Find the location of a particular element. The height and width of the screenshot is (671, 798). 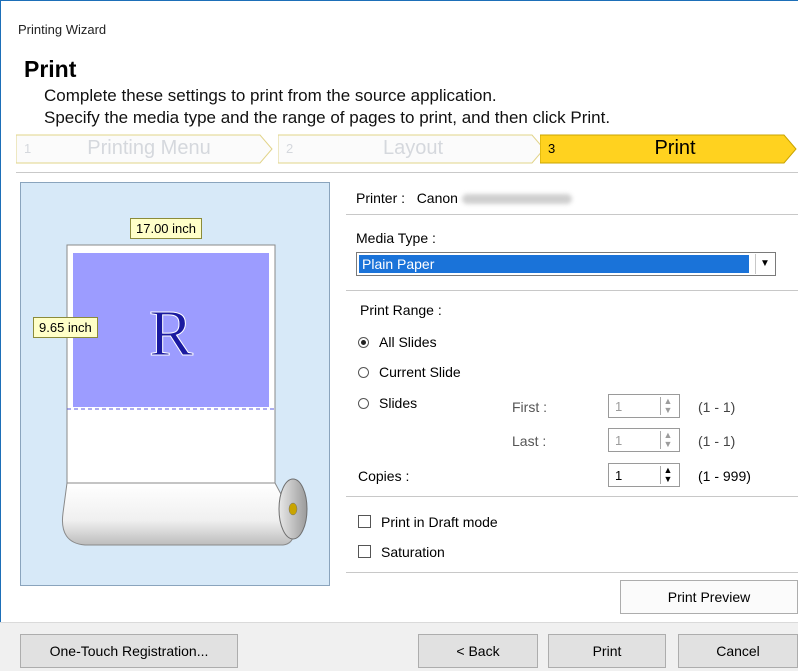

header-divider is located at coordinates (407, 172).